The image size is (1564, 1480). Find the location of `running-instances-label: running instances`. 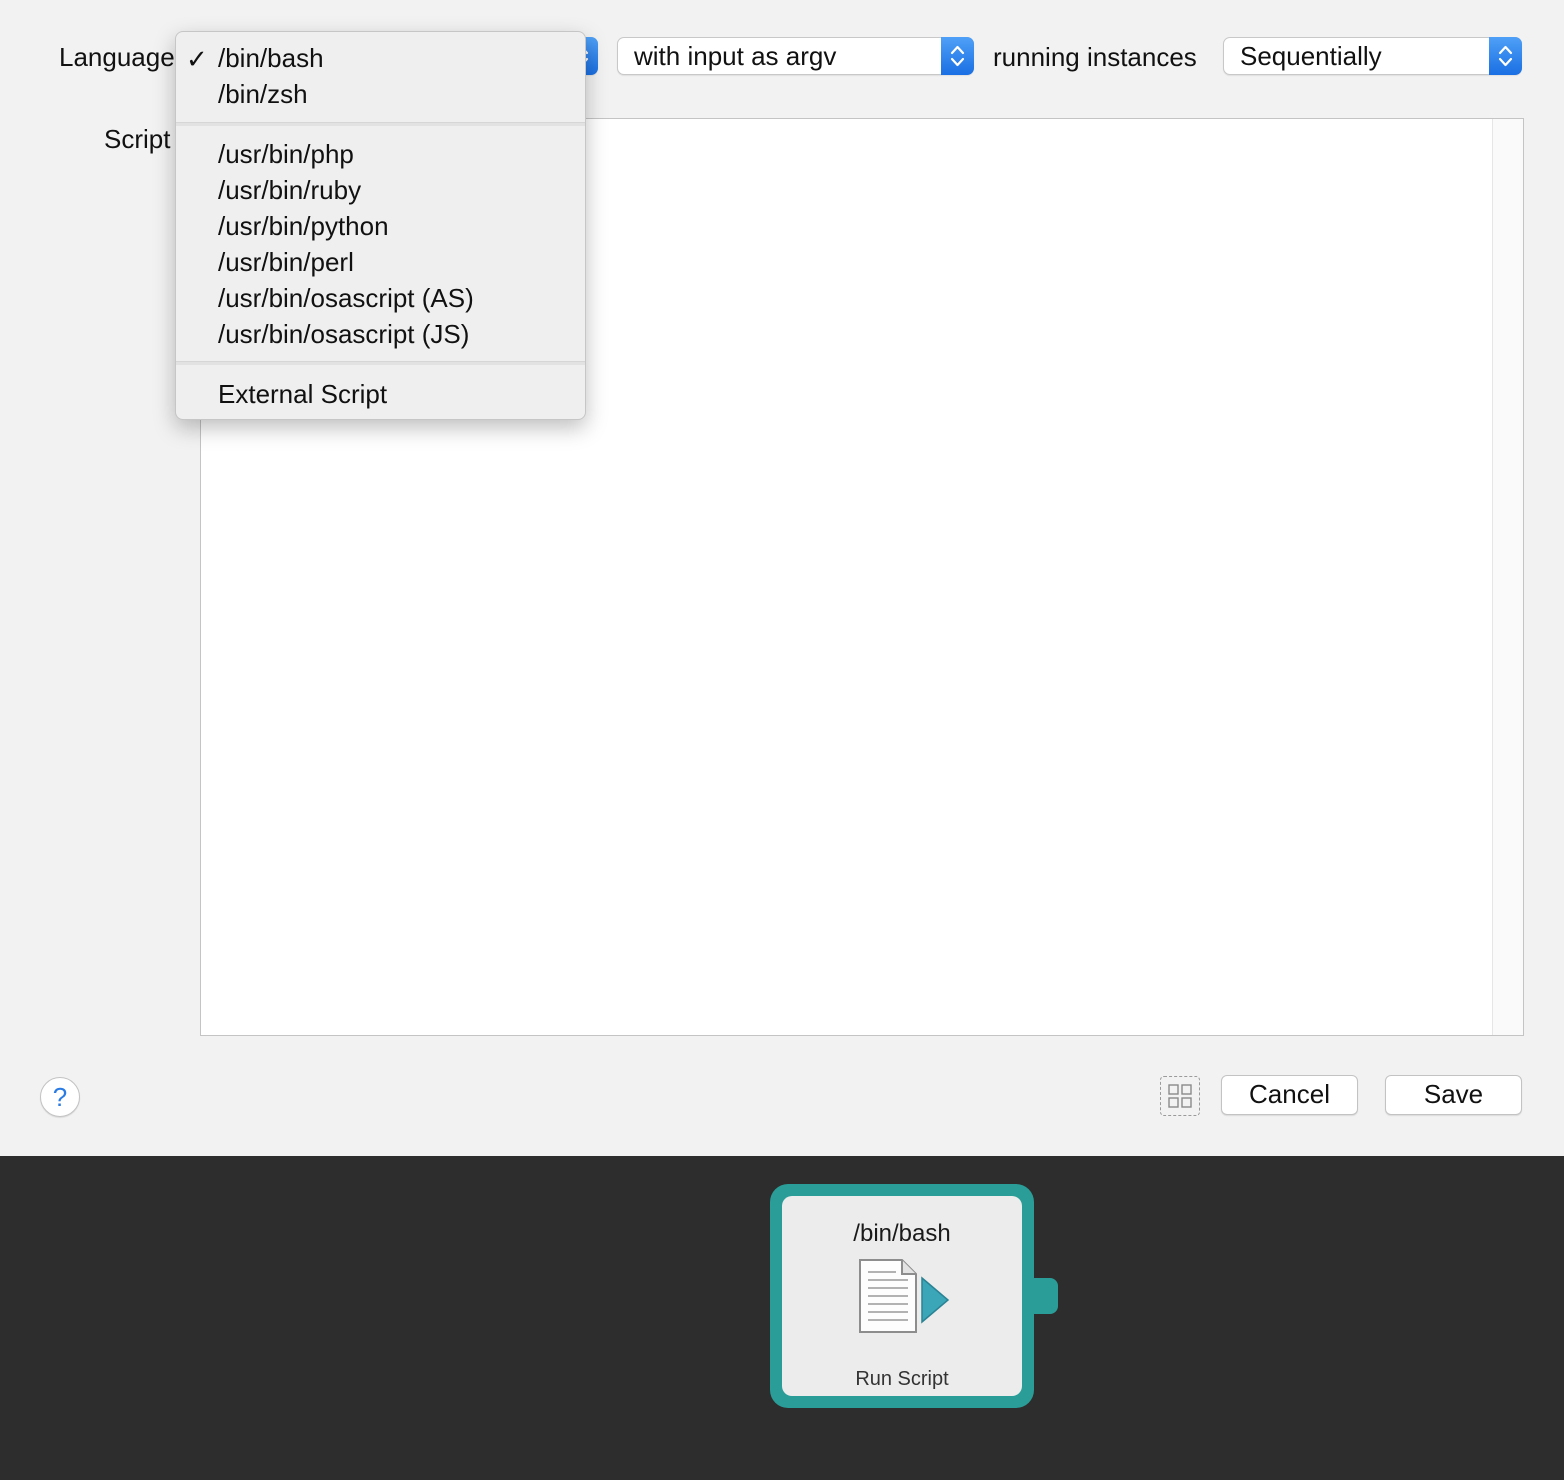

running-instances-label: running instances is located at coordinates (1095, 57).